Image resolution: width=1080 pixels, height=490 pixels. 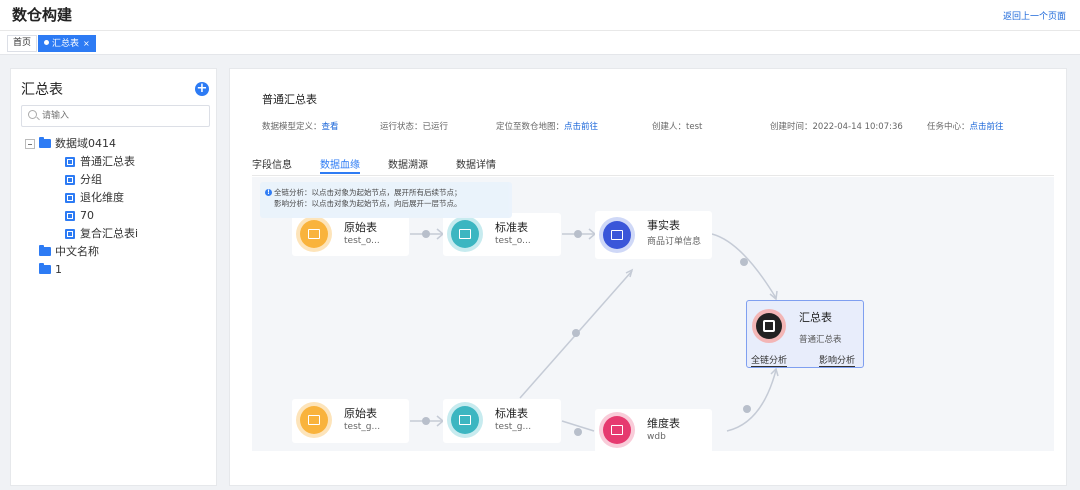 What do you see at coordinates (769, 360) in the screenshot?
I see `full-chain-analysis-link: 全链分析` at bounding box center [769, 360].